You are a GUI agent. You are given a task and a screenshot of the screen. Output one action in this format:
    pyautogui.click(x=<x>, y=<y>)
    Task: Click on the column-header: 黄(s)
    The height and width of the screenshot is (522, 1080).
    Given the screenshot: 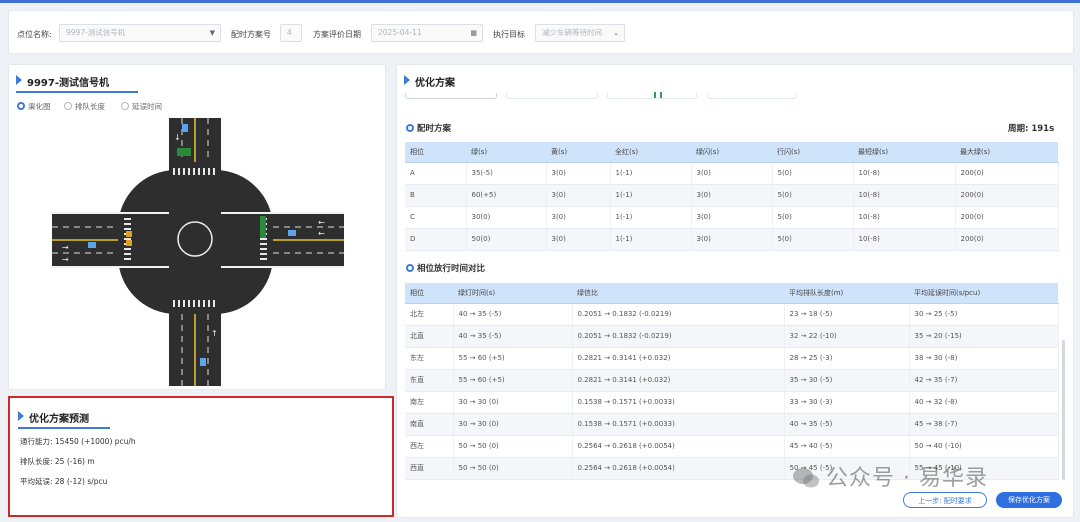 What is the action you would take?
    pyautogui.click(x=578, y=152)
    